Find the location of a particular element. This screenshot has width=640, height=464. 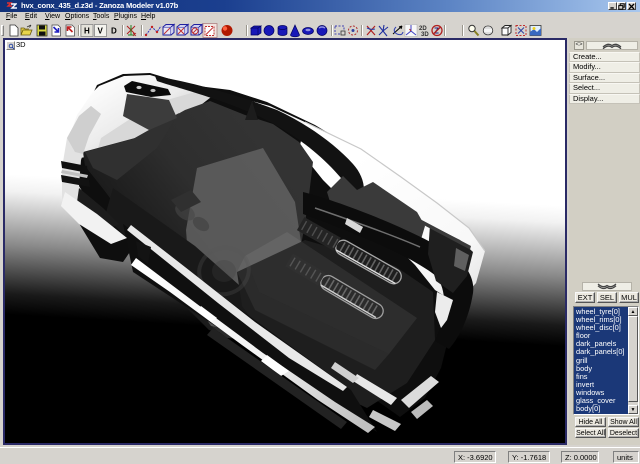

svg-text: H is located at coordinates (87, 31).